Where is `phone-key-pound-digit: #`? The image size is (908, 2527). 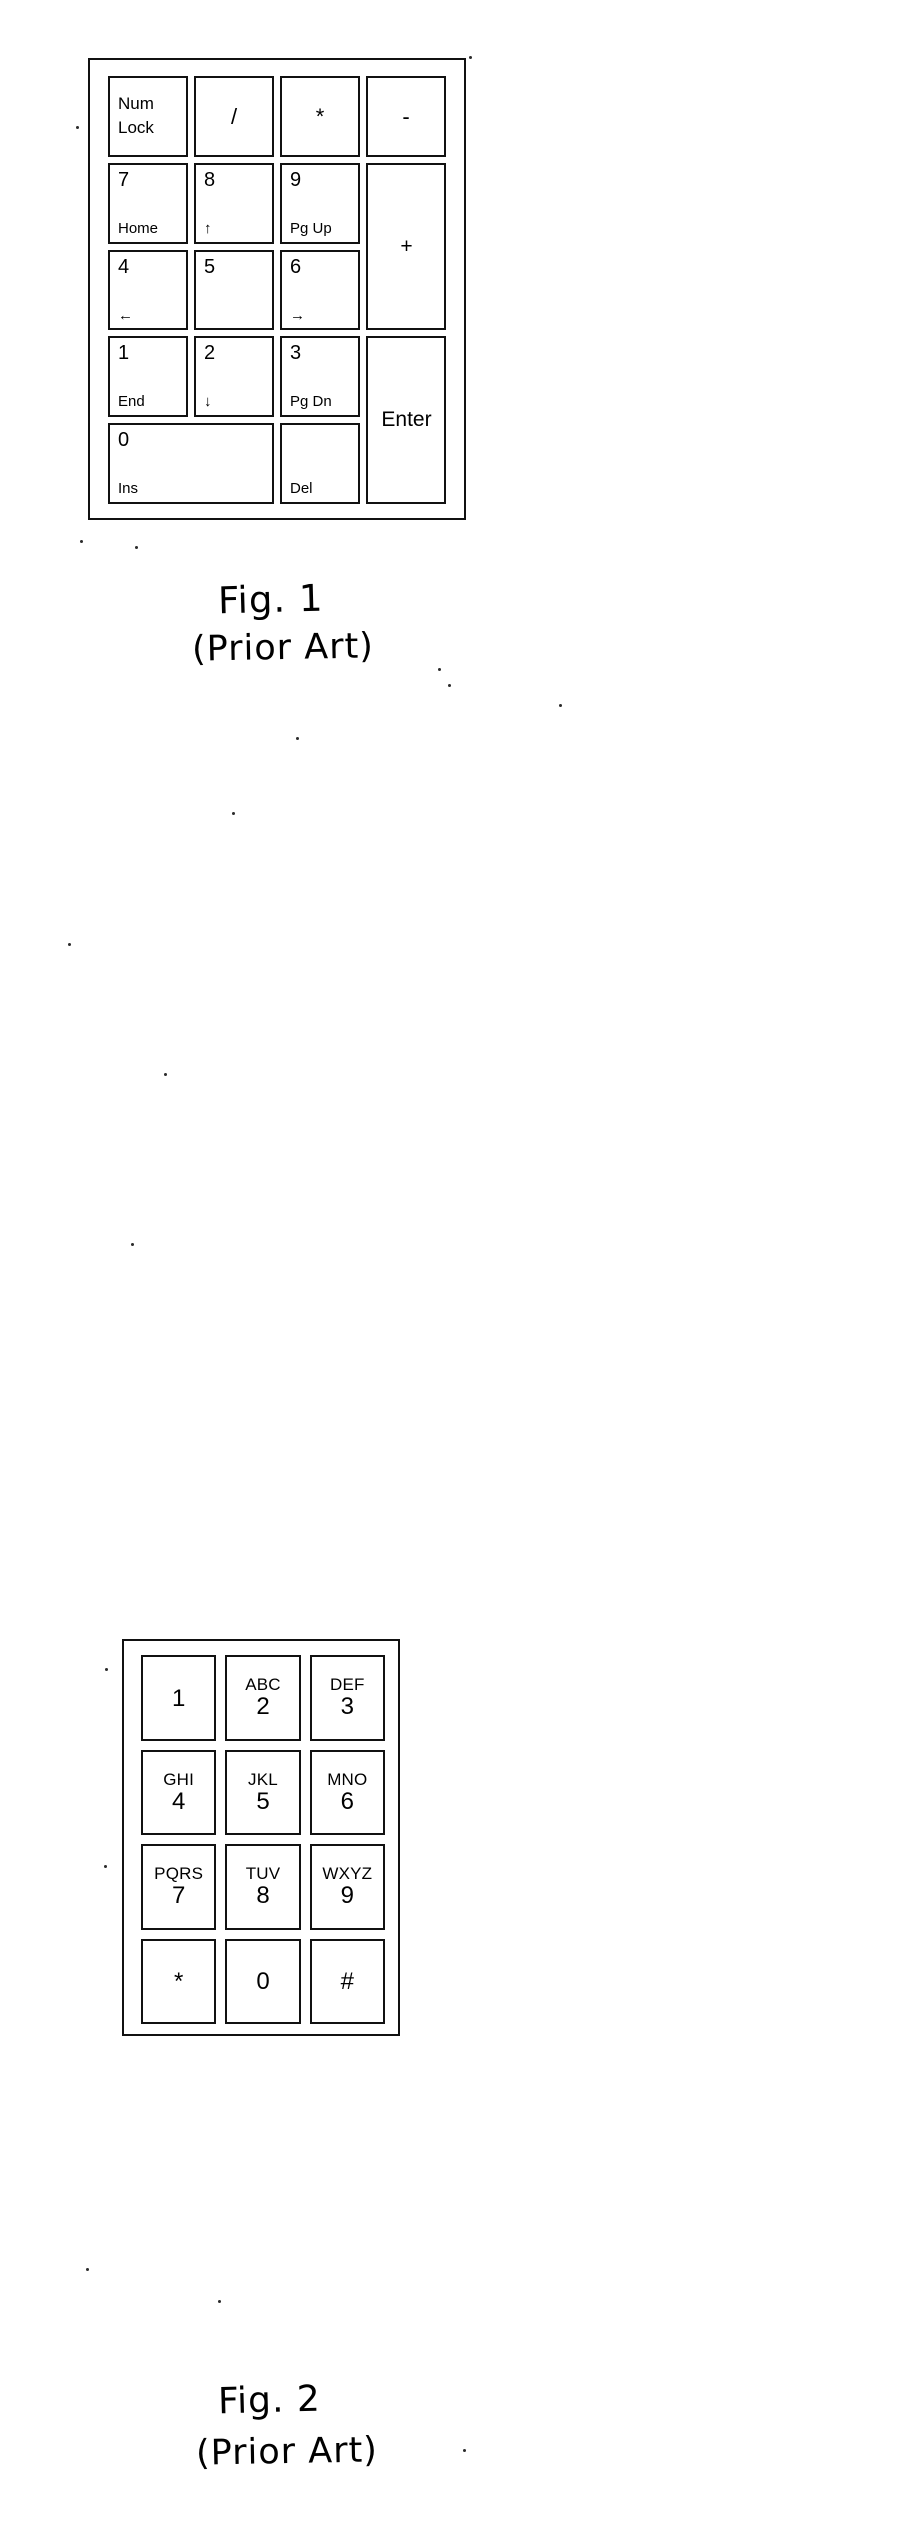
phone-key-pound-digit: # is located at coordinates (347, 1982).